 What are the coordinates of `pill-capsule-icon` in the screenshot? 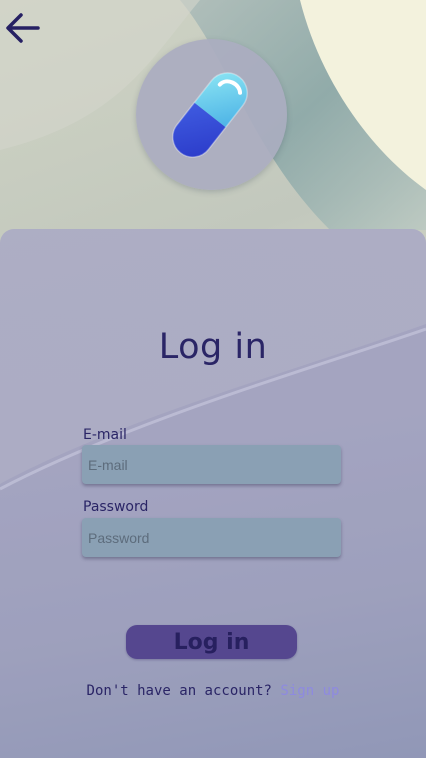 It's located at (210, 115).